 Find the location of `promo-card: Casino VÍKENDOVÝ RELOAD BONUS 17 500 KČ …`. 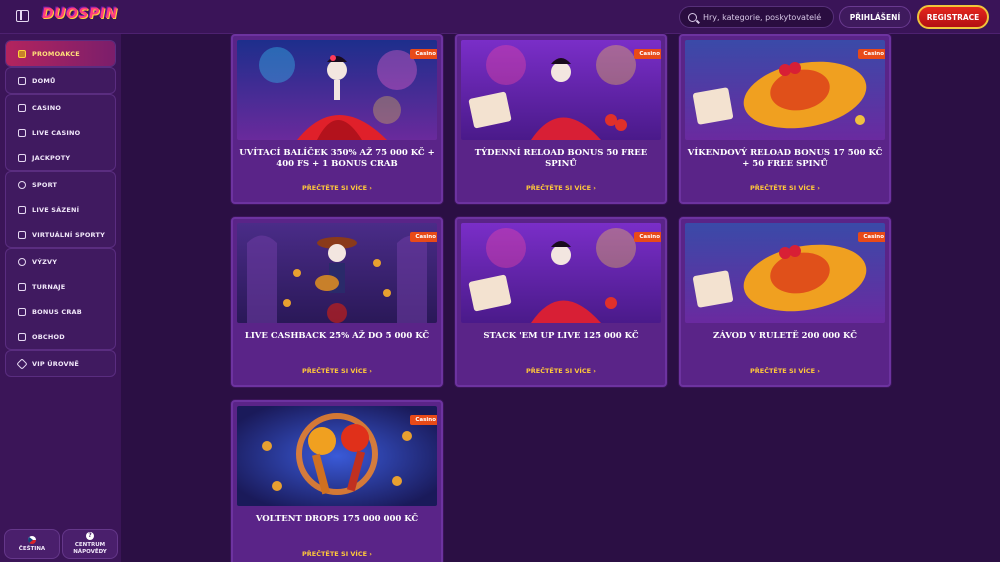

promo-card: Casino VÍKENDOVÝ RELOAD BONUS 17 500 KČ … is located at coordinates (785, 119).